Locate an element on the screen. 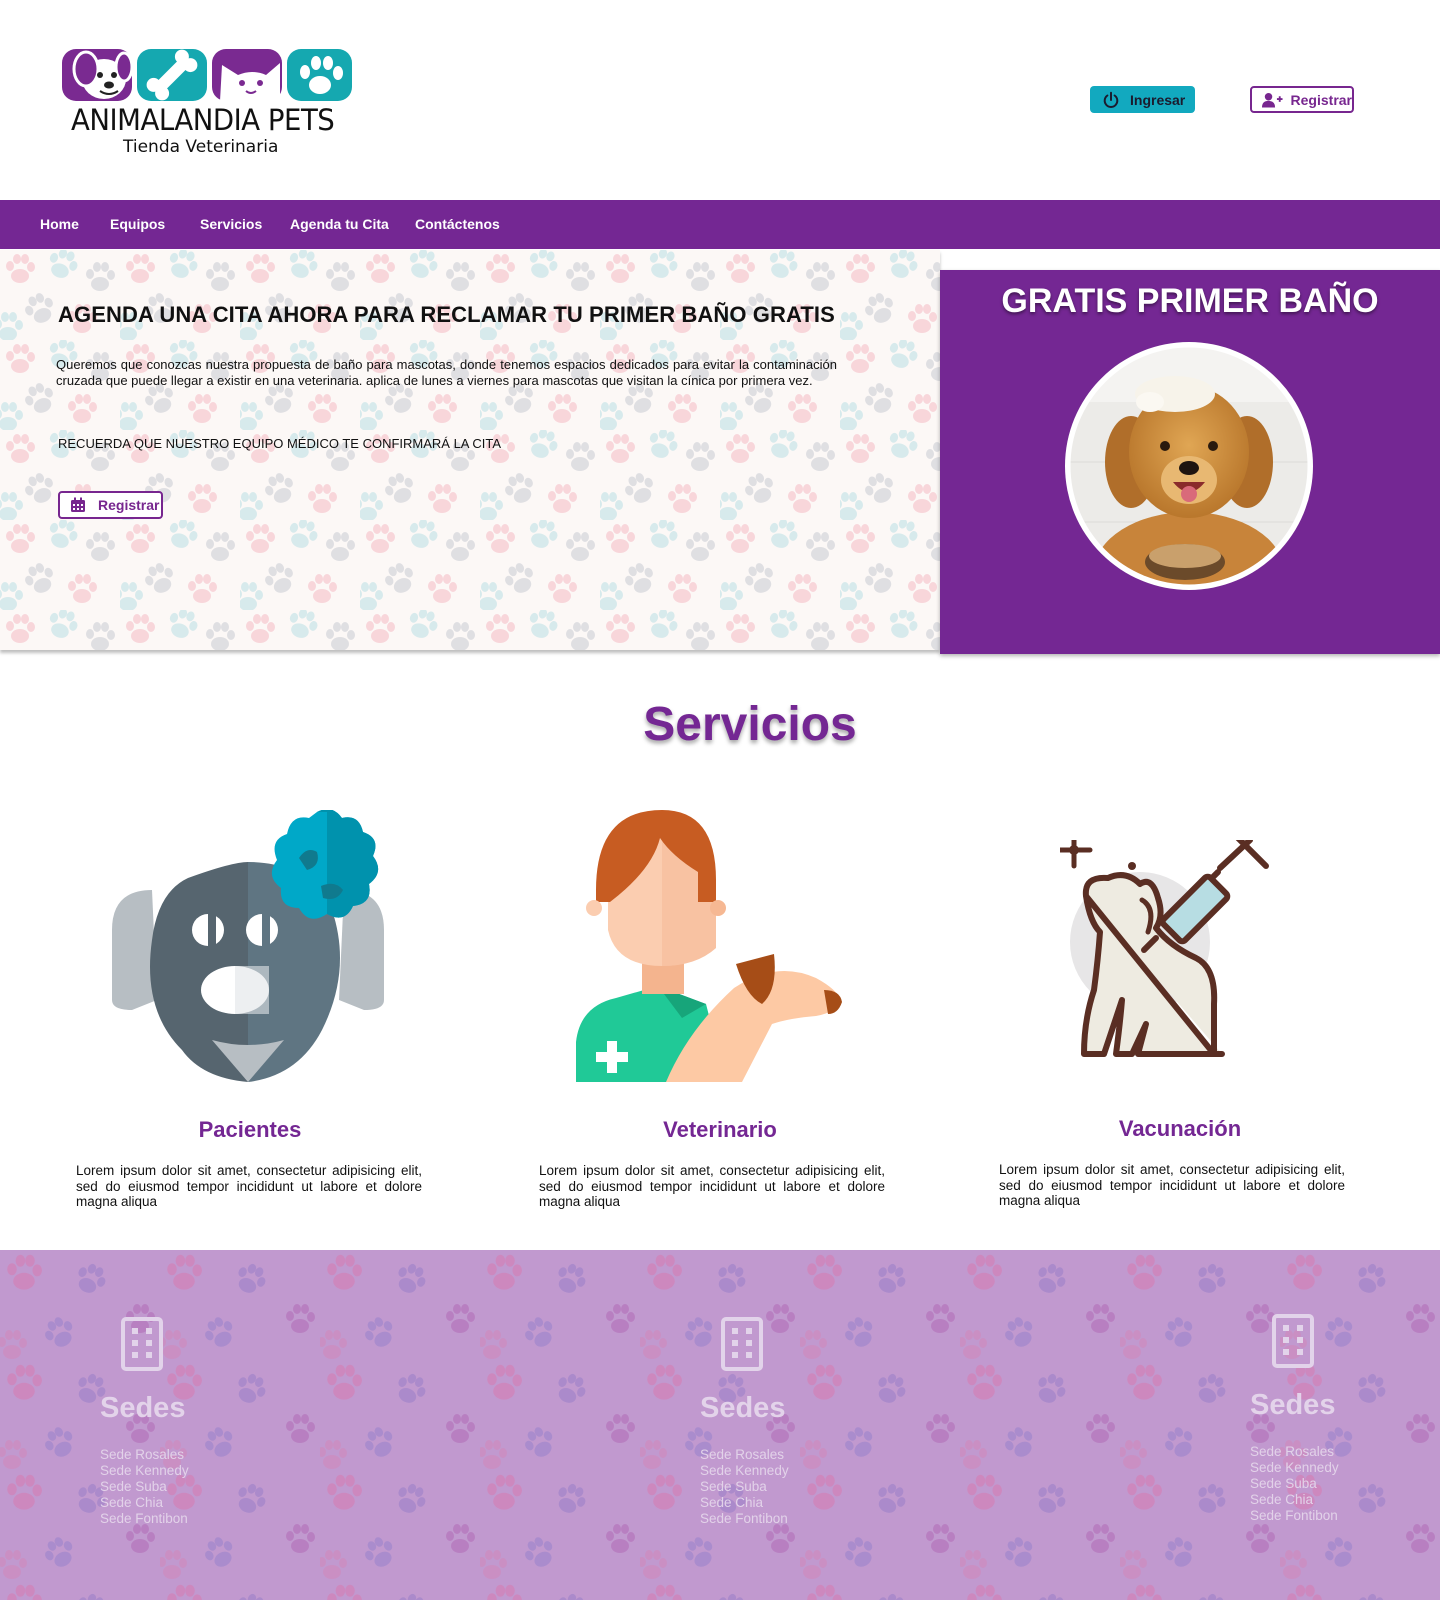 The height and width of the screenshot is (1600, 1440). login-button: Ingresar is located at coordinates (1142, 99).